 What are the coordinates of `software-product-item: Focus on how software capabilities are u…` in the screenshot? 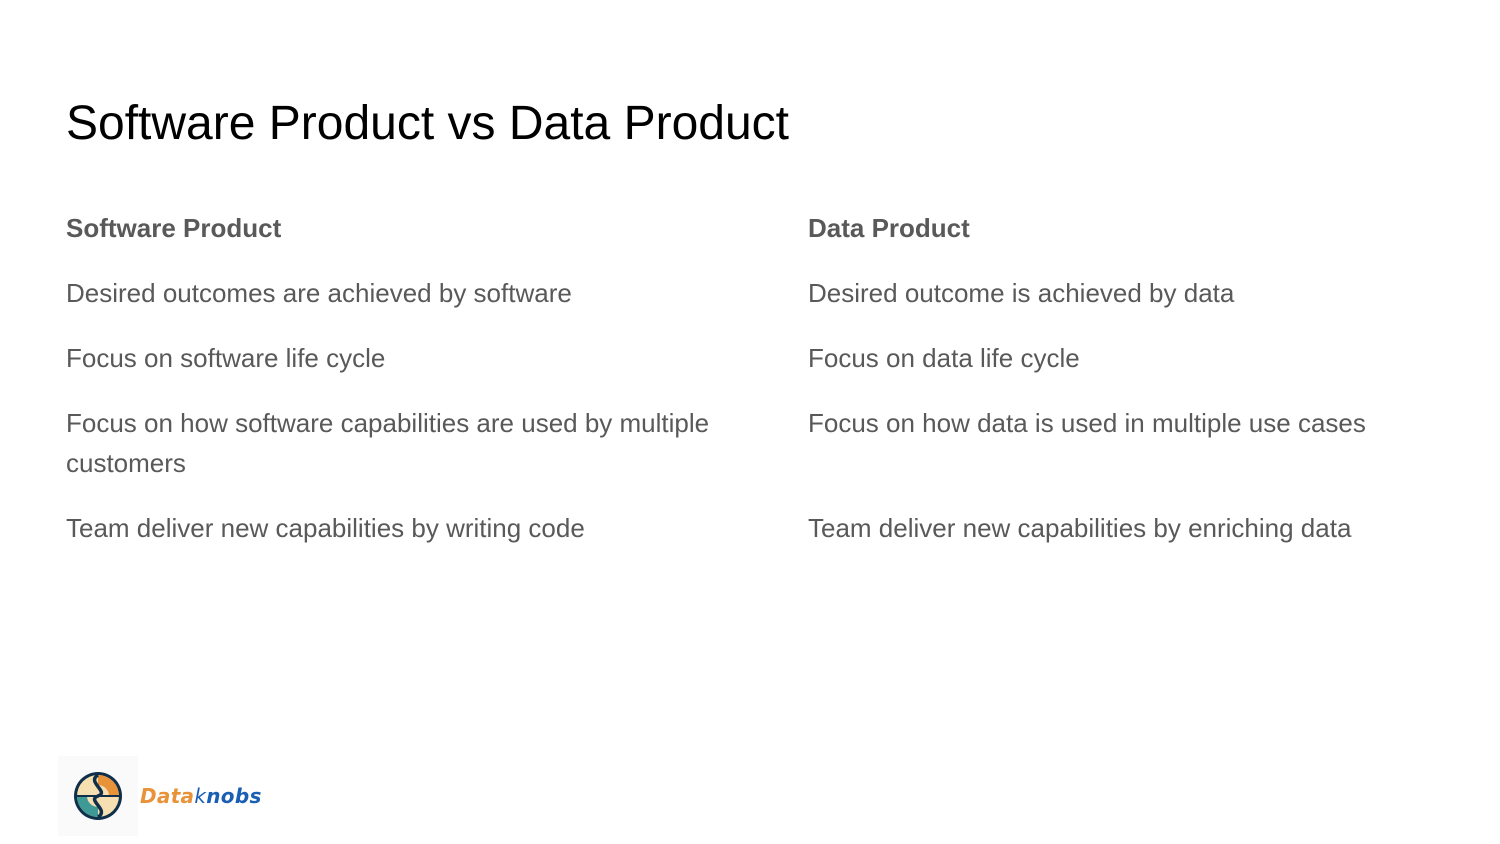 It's located at (388, 443).